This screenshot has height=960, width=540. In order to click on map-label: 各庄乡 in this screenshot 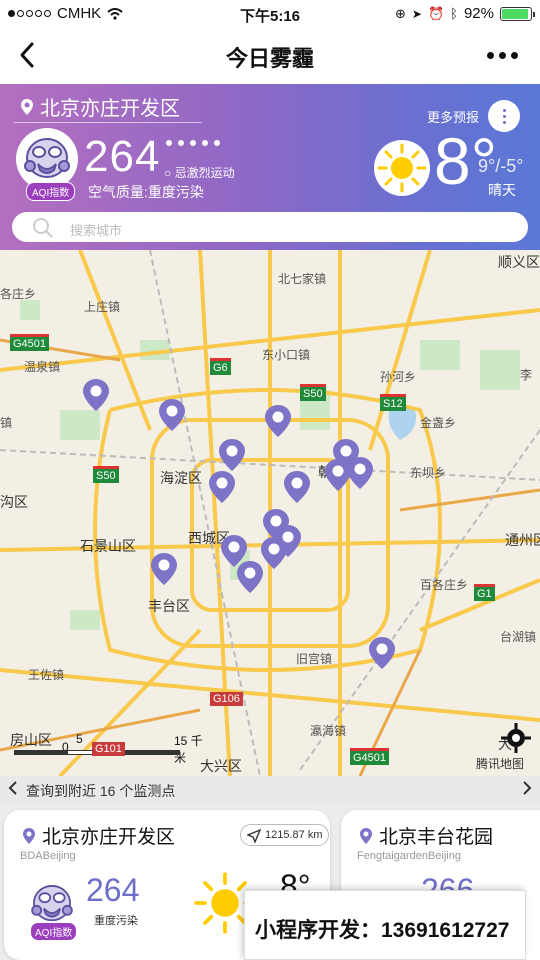, I will do `click(18, 294)`.